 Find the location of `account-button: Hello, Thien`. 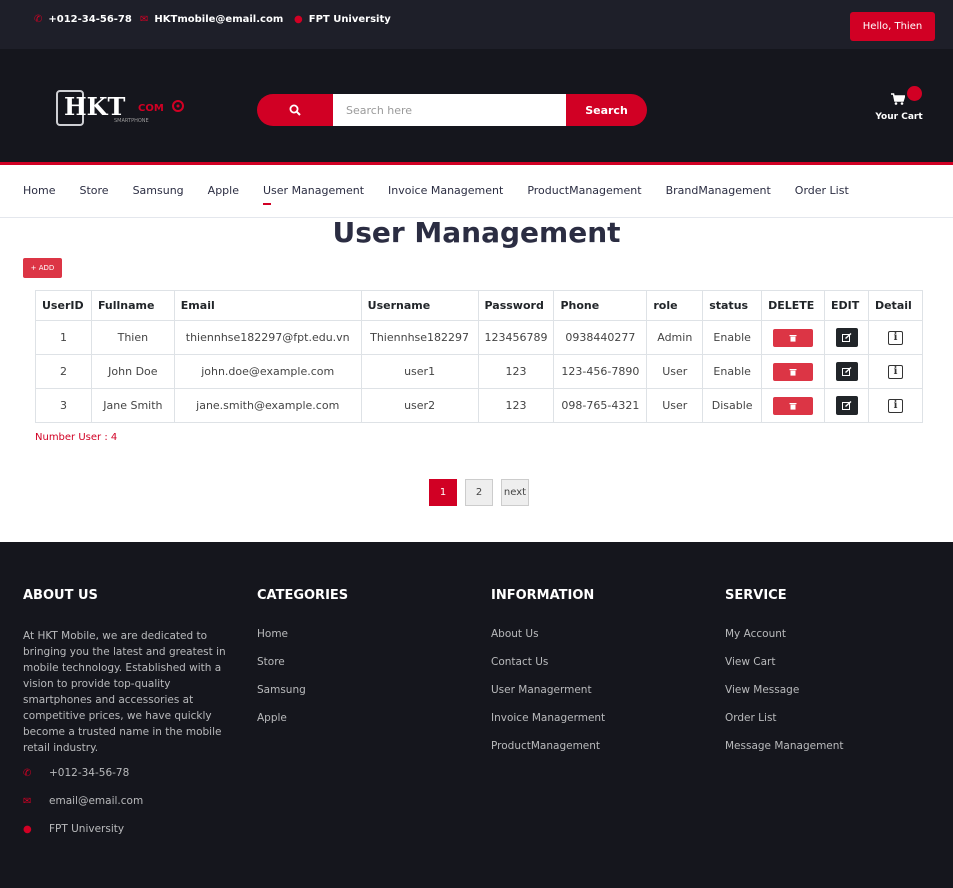

account-button: Hello, Thien is located at coordinates (892, 26).